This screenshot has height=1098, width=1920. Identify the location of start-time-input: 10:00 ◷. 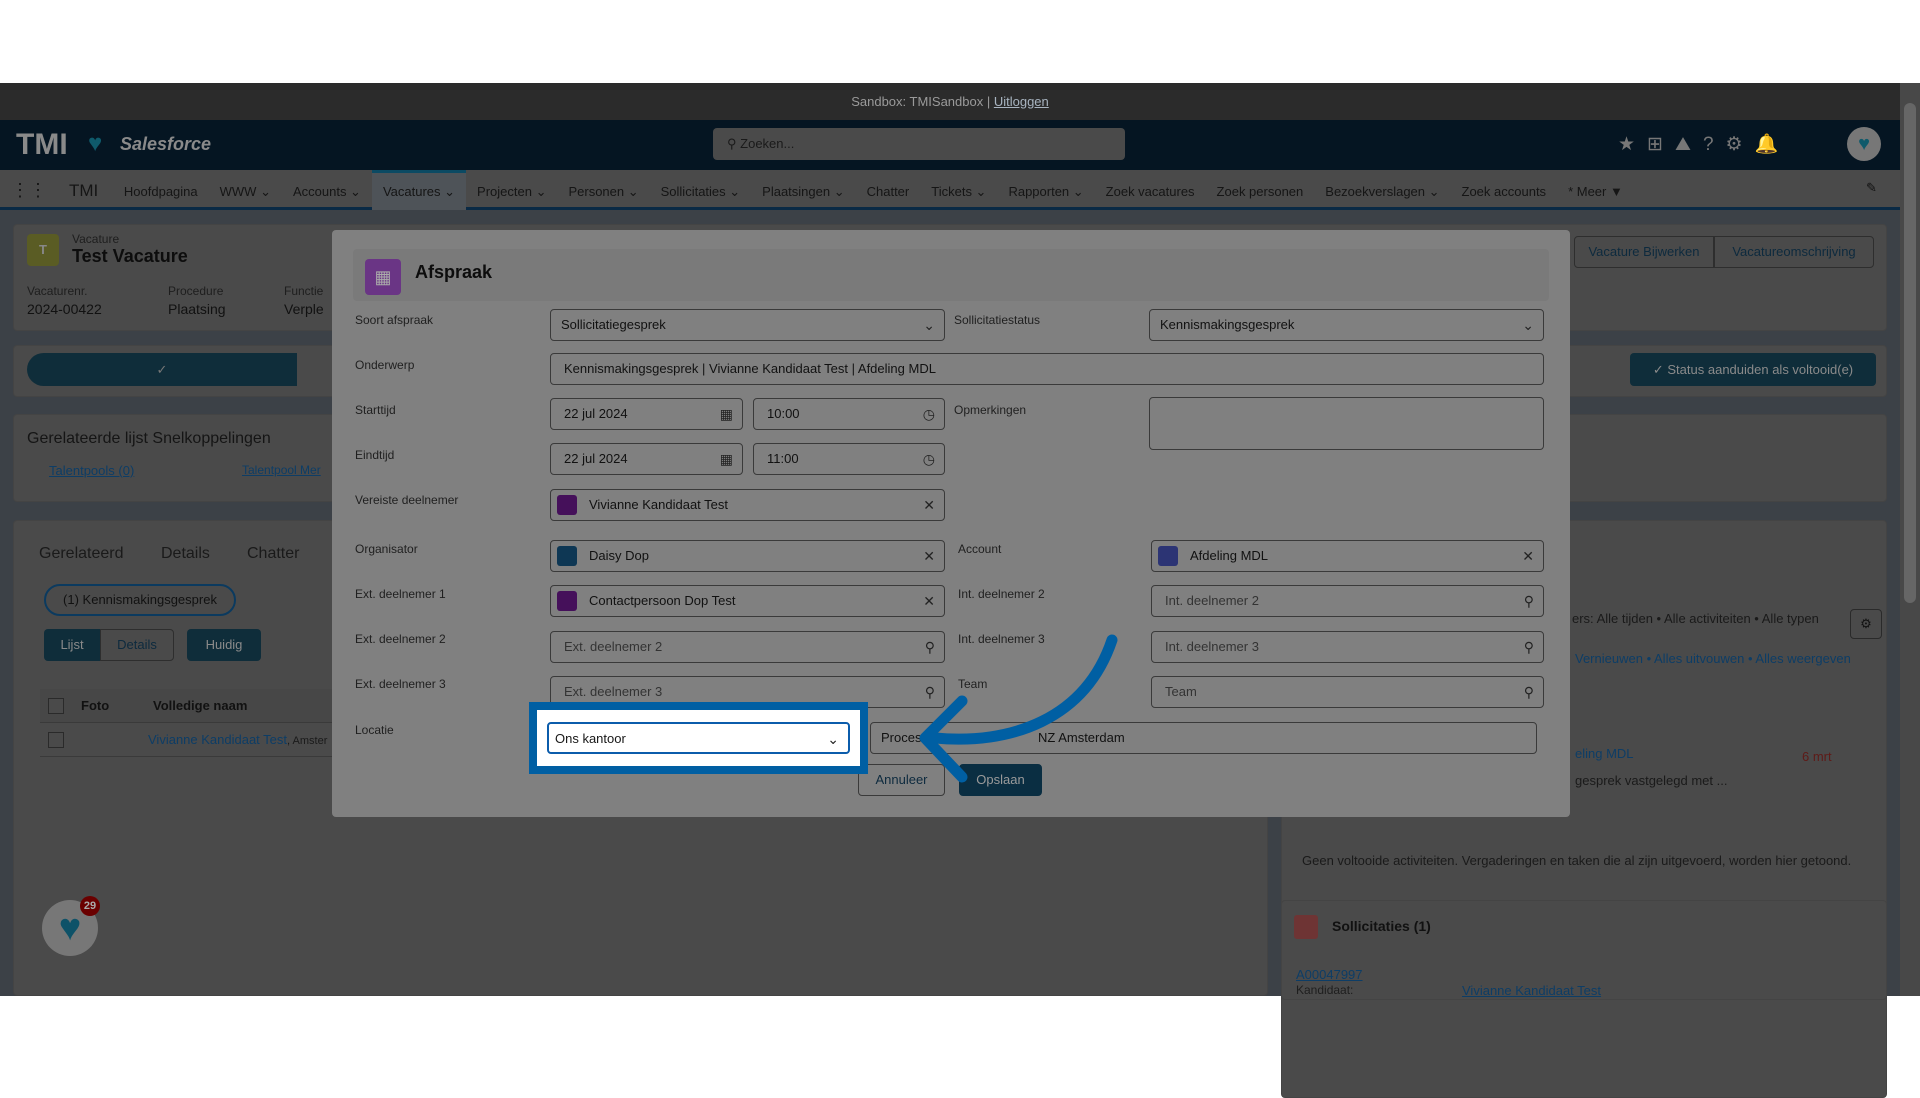
(849, 414).